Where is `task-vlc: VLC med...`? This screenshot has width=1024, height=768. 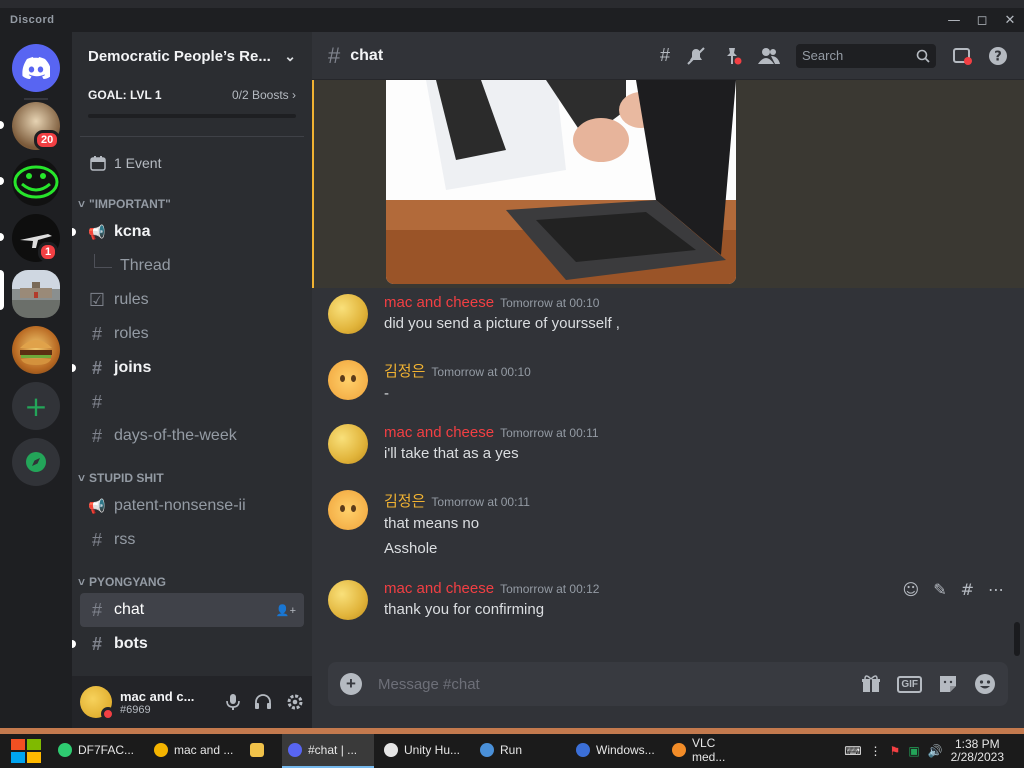
task-vlc: VLC med... is located at coordinates (712, 751).